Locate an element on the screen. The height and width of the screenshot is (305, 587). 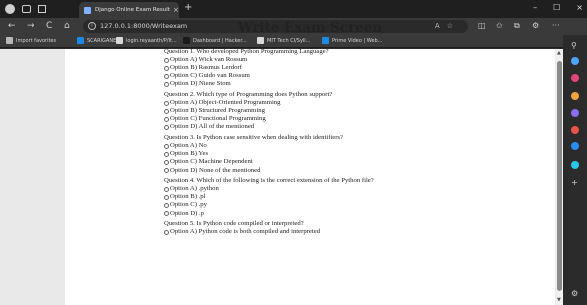
answer-option: Option C) Functional Programming is located at coordinates (269, 119).